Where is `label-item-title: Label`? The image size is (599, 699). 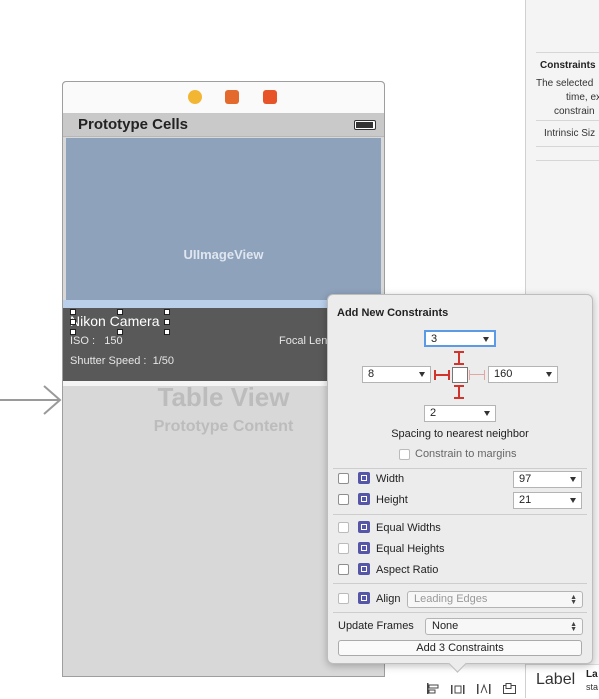 label-item-title: Label is located at coordinates (556, 679).